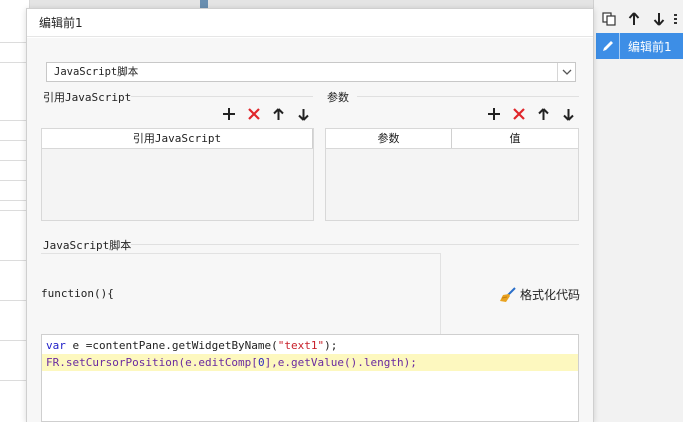  Describe the element at coordinates (608, 46) in the screenshot. I see `edit-pencil-icon` at that location.